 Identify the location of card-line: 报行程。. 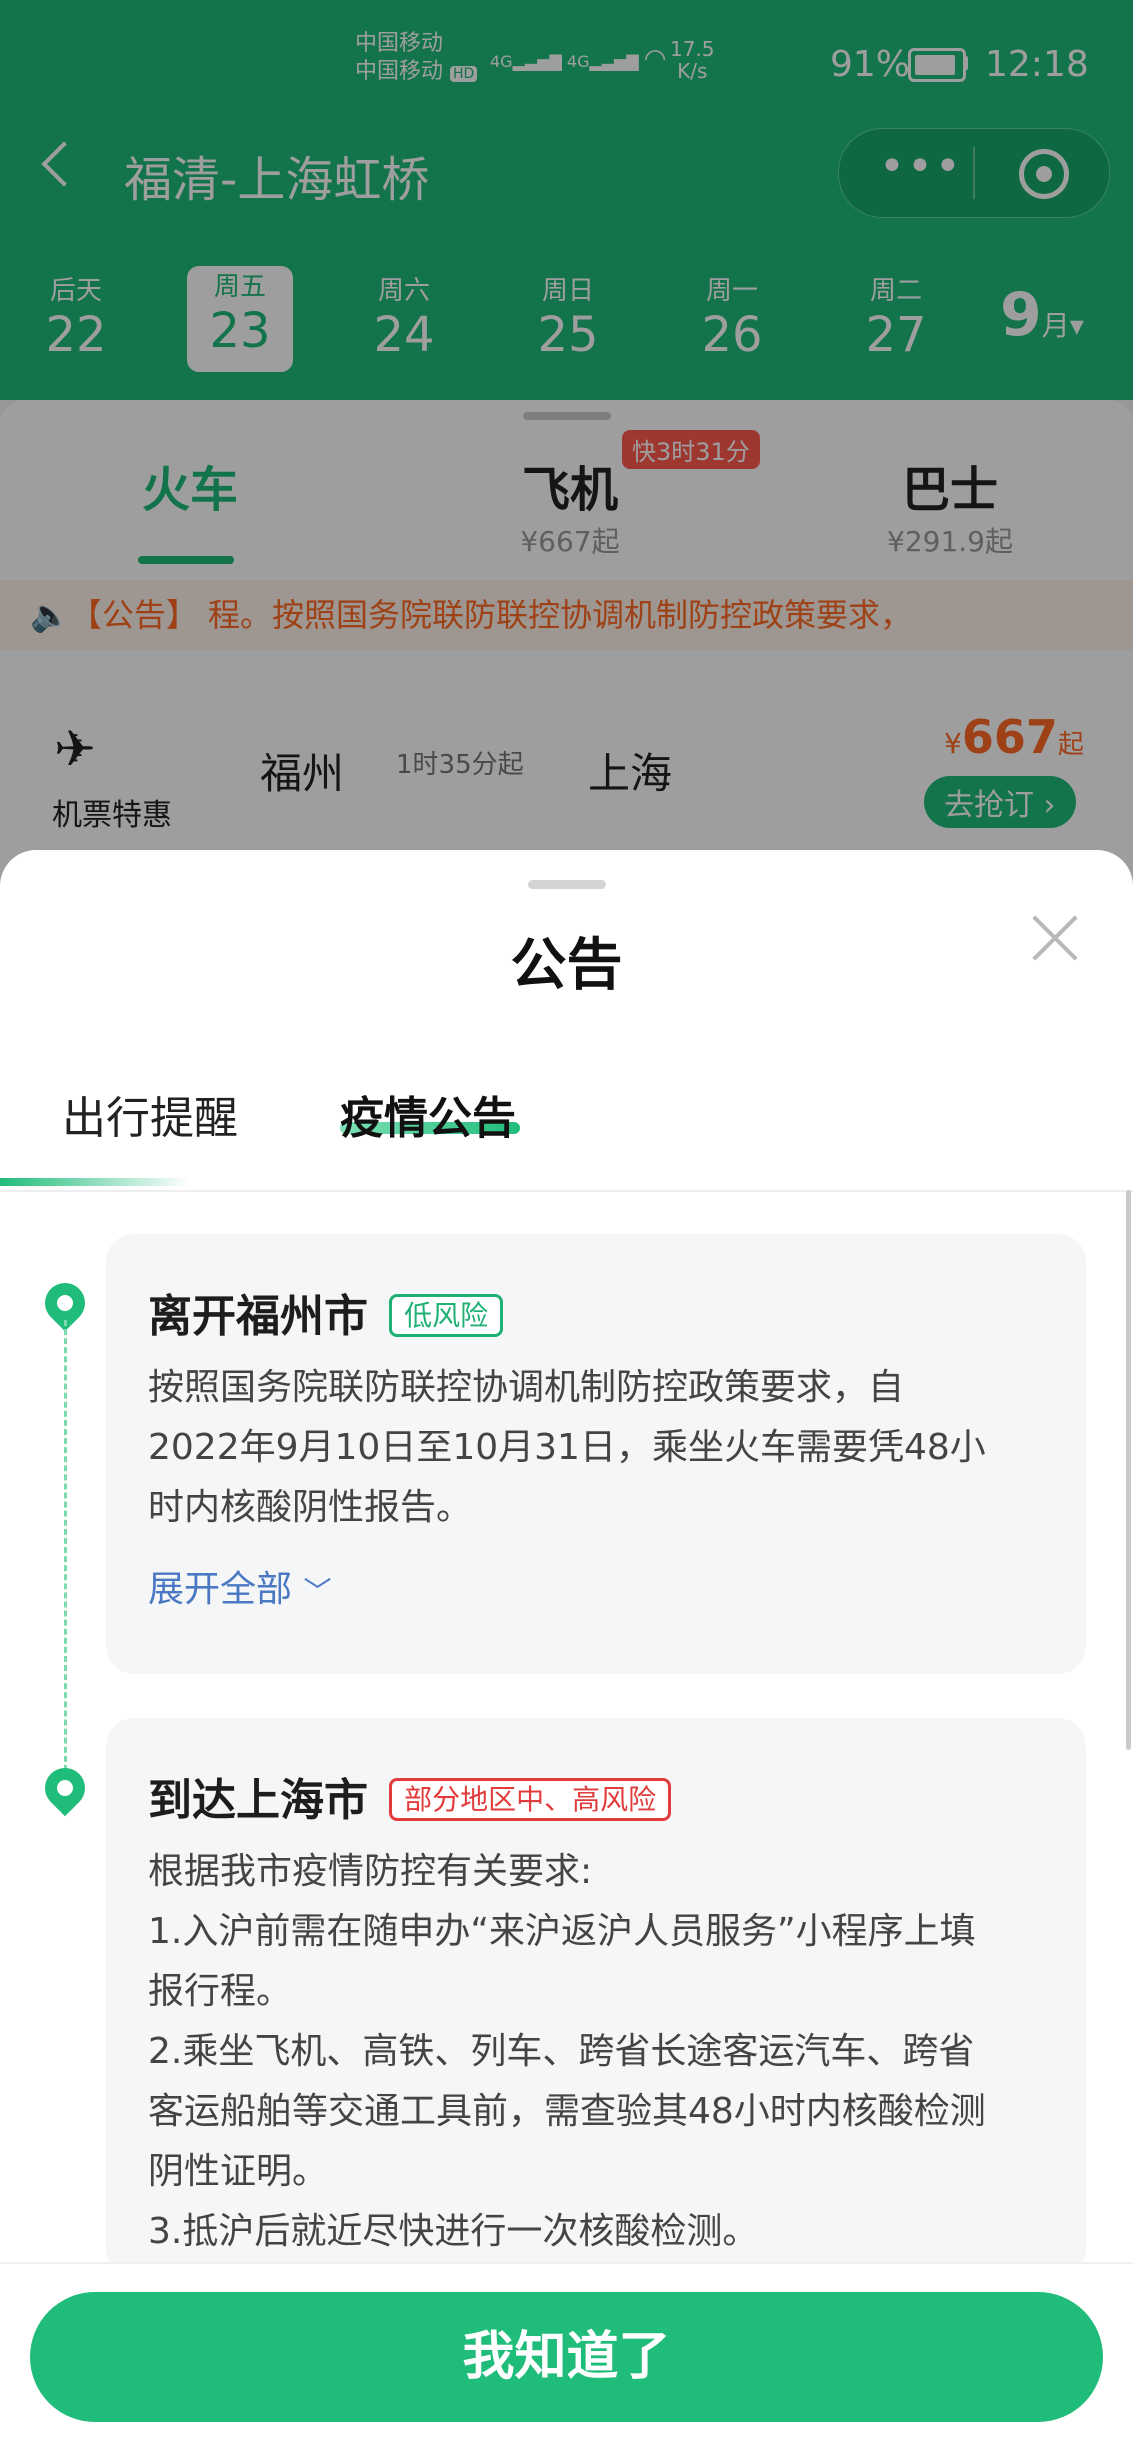
(220, 1991).